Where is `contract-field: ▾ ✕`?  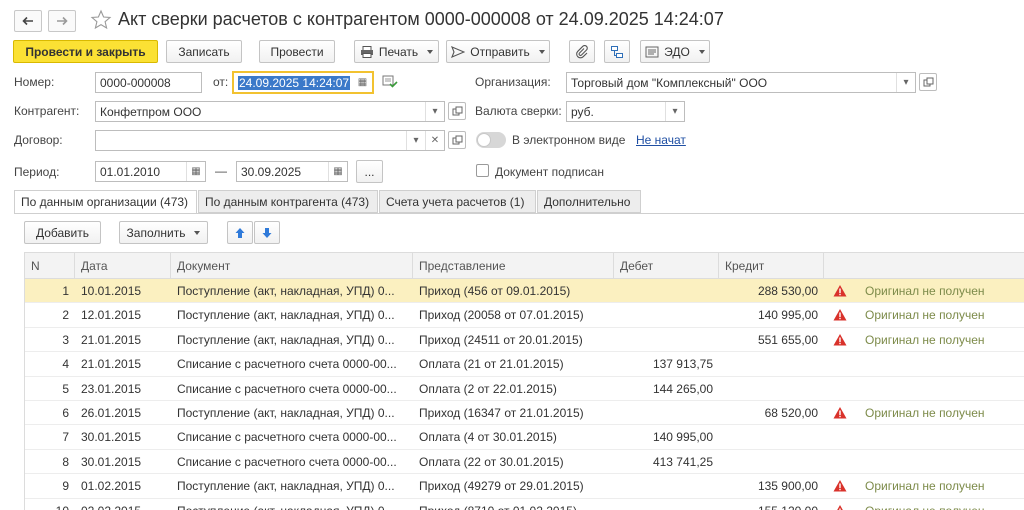
contract-field: ▾ ✕ is located at coordinates (270, 140).